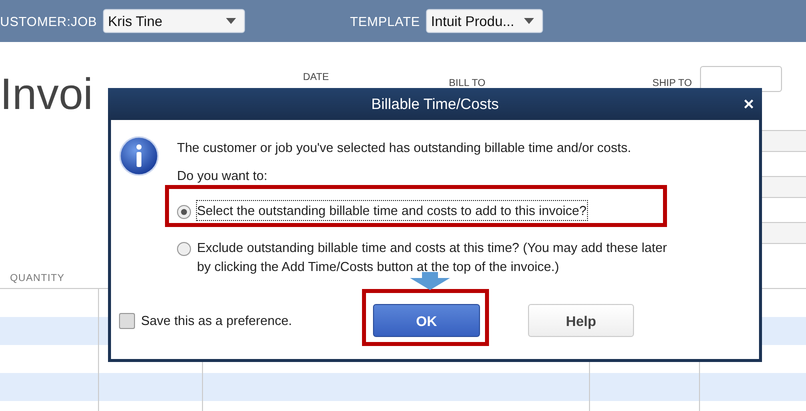 This screenshot has width=806, height=411. I want to click on option-label: Exclude outstanding billable time and costs at this time? (You may add these later by clicking the Add Time/Costs button at the top of the invoice.), so click(432, 257).